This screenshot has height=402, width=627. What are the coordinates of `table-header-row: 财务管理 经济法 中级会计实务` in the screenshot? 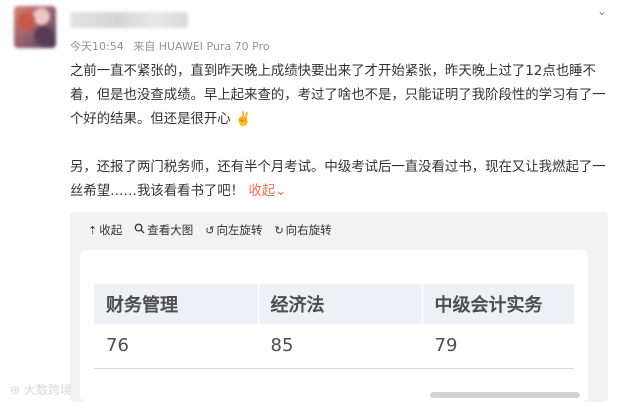 It's located at (334, 304).